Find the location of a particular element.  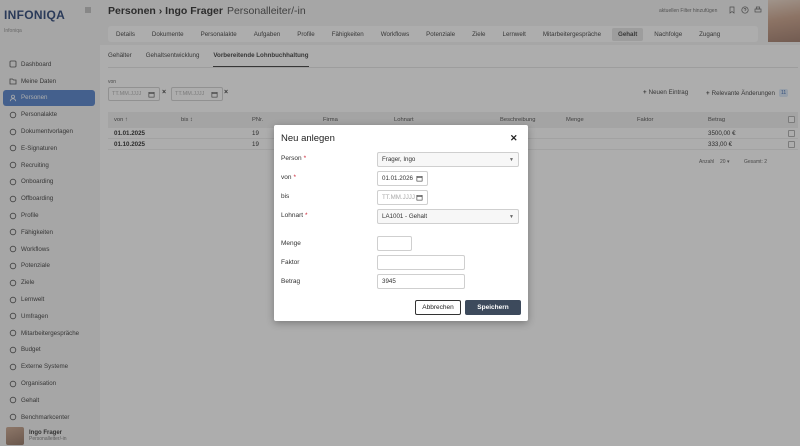

von-date-input: 01.01.2026 is located at coordinates (402, 178).